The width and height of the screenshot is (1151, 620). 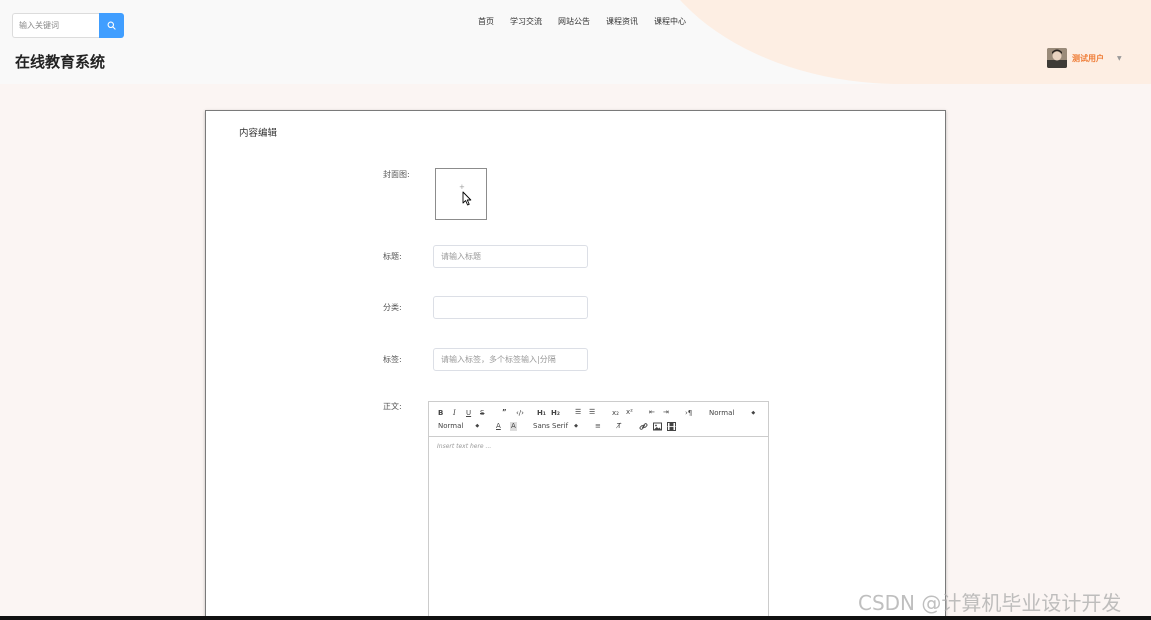 I want to click on header-1-icon: H₁, so click(x=541, y=413).